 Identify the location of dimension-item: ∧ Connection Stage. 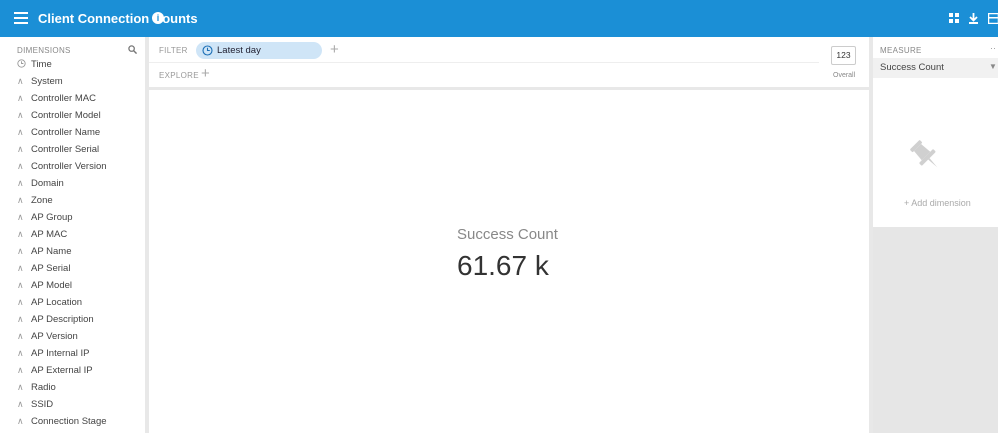
(62, 424).